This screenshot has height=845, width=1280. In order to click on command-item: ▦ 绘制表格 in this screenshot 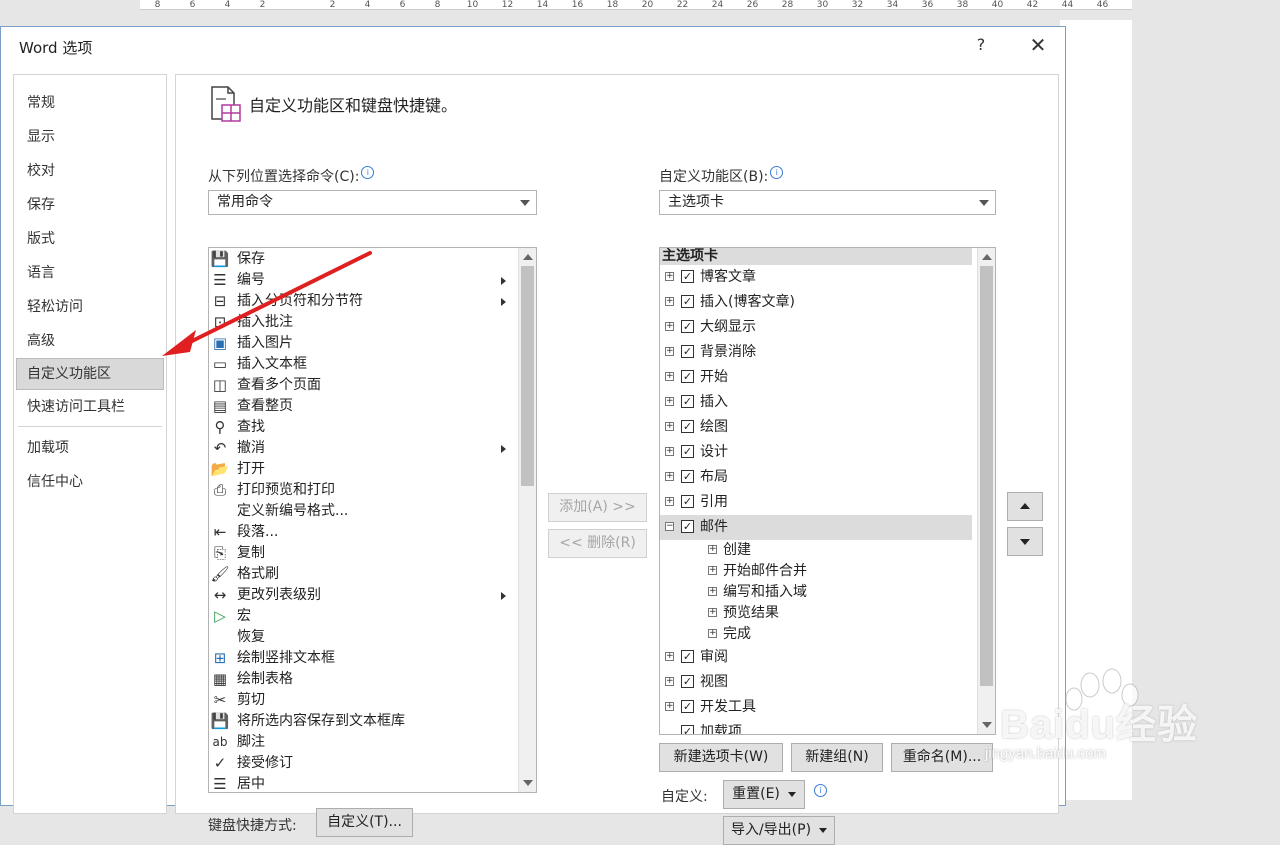, I will do `click(359, 679)`.